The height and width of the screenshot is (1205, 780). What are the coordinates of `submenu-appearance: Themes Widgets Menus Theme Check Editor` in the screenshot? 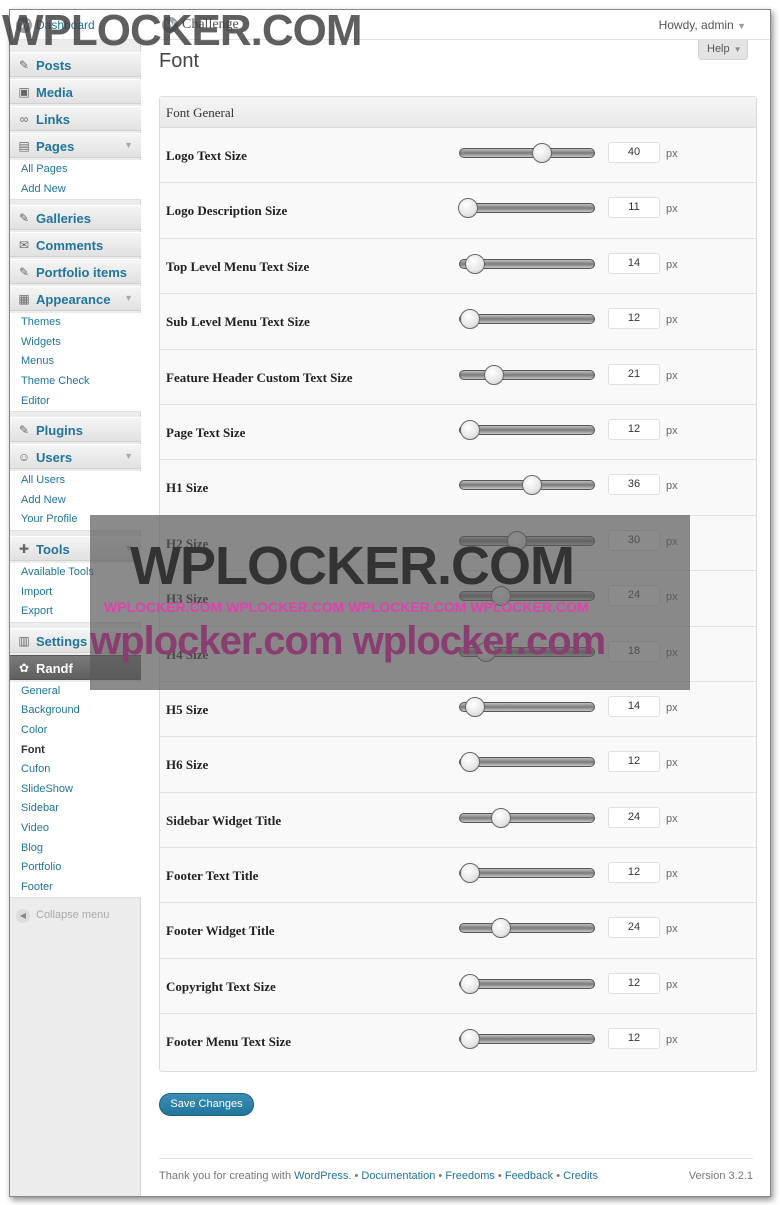 It's located at (75, 363).